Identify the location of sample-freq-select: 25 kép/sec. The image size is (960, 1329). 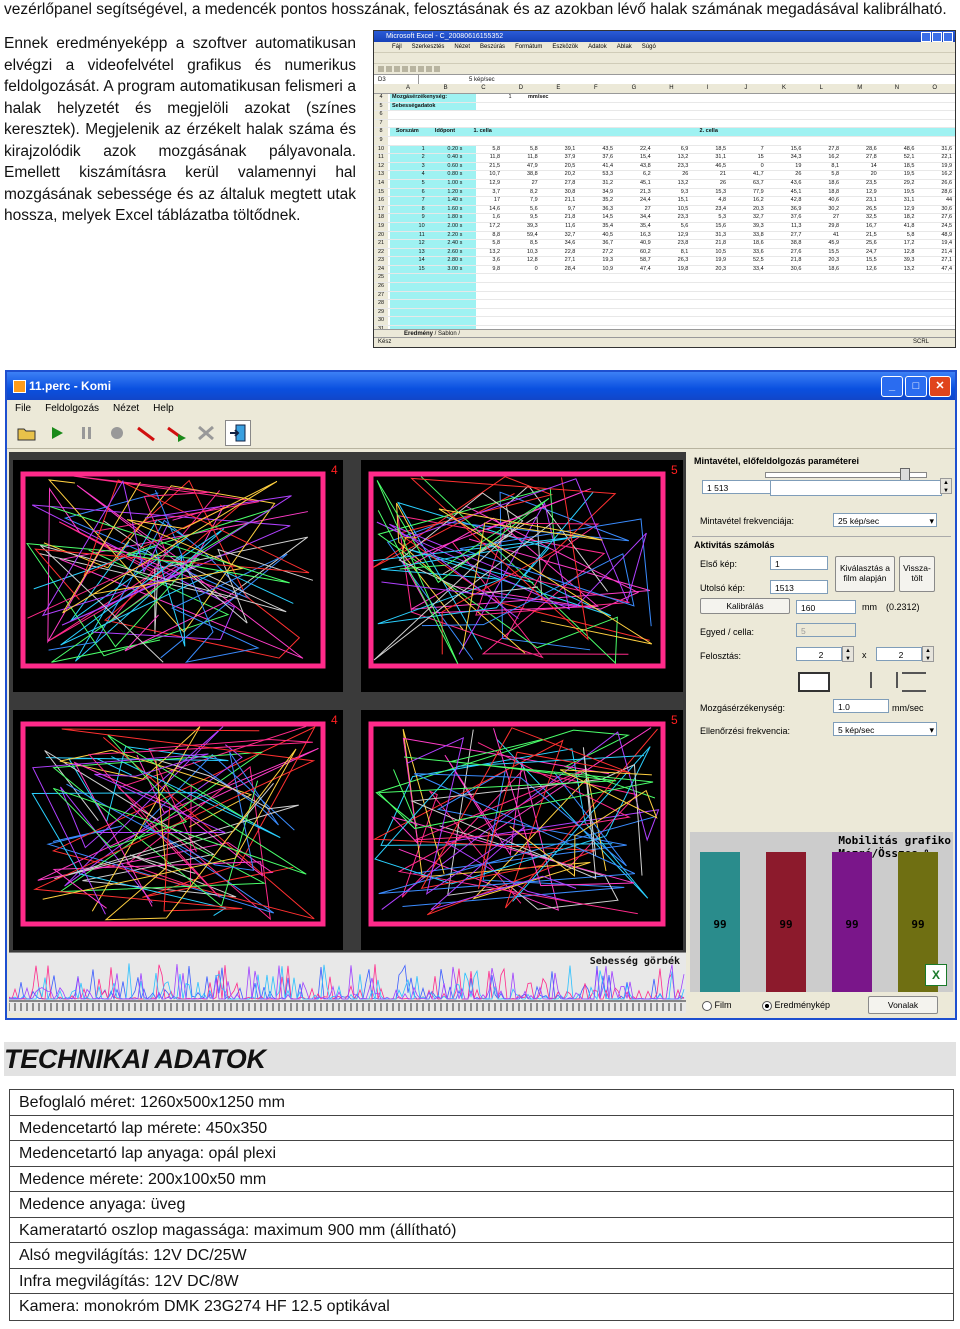
(885, 520).